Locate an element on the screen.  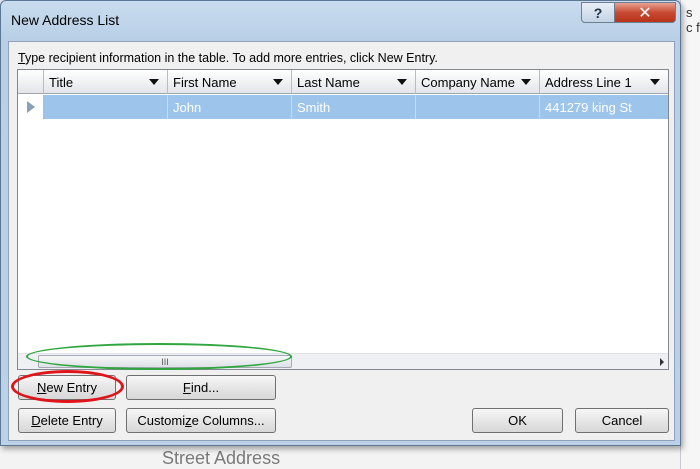
row-selector is located at coordinates (31, 107).